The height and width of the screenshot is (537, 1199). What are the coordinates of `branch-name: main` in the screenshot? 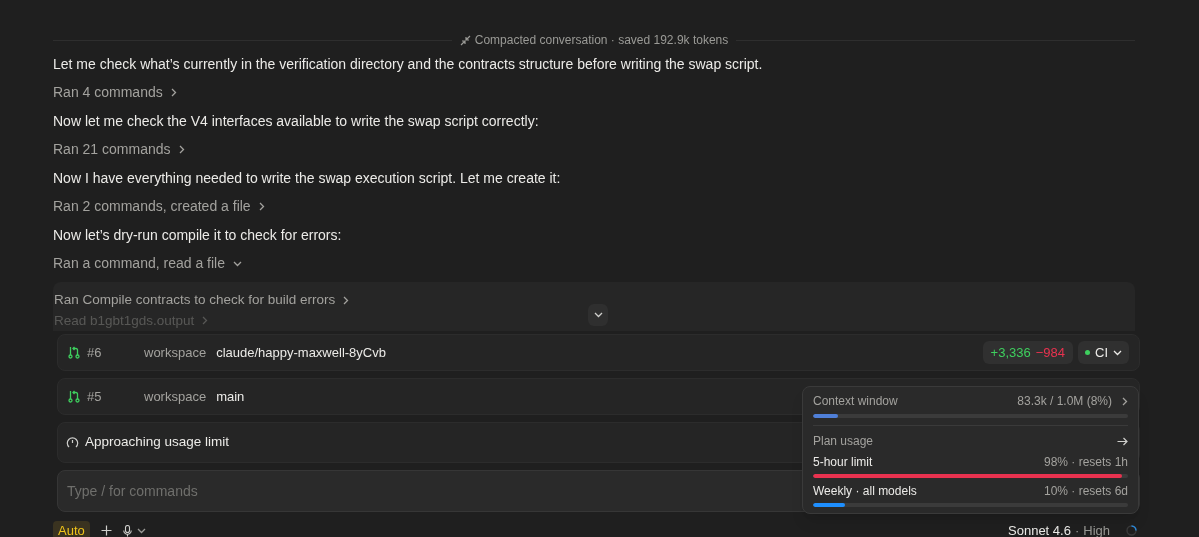 It's located at (230, 396).